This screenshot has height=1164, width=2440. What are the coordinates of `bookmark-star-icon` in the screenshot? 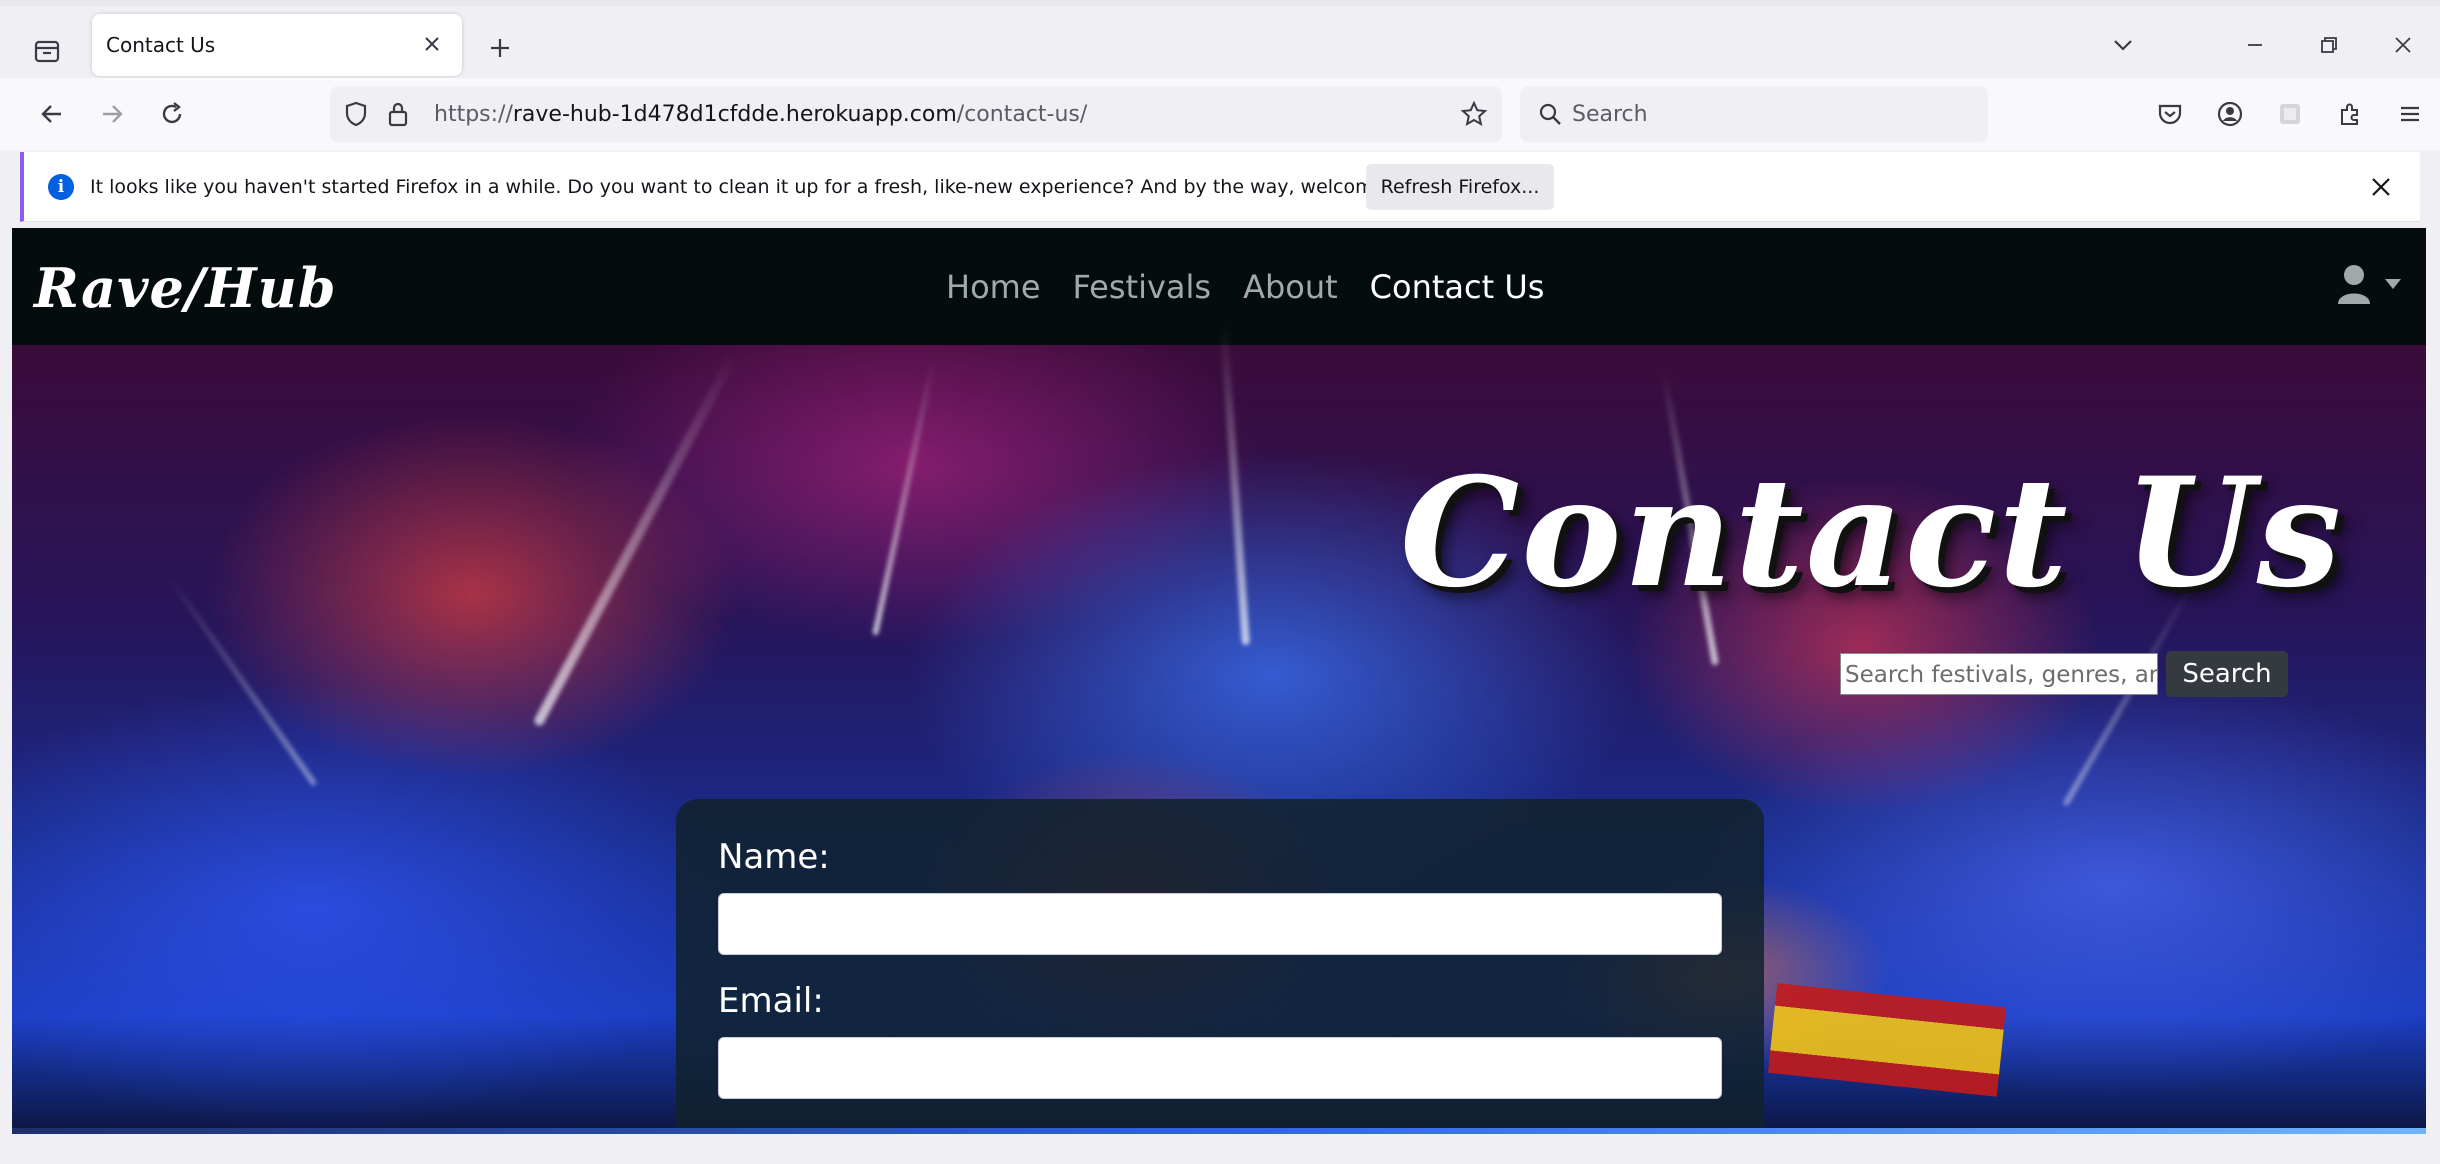 It's located at (1474, 114).